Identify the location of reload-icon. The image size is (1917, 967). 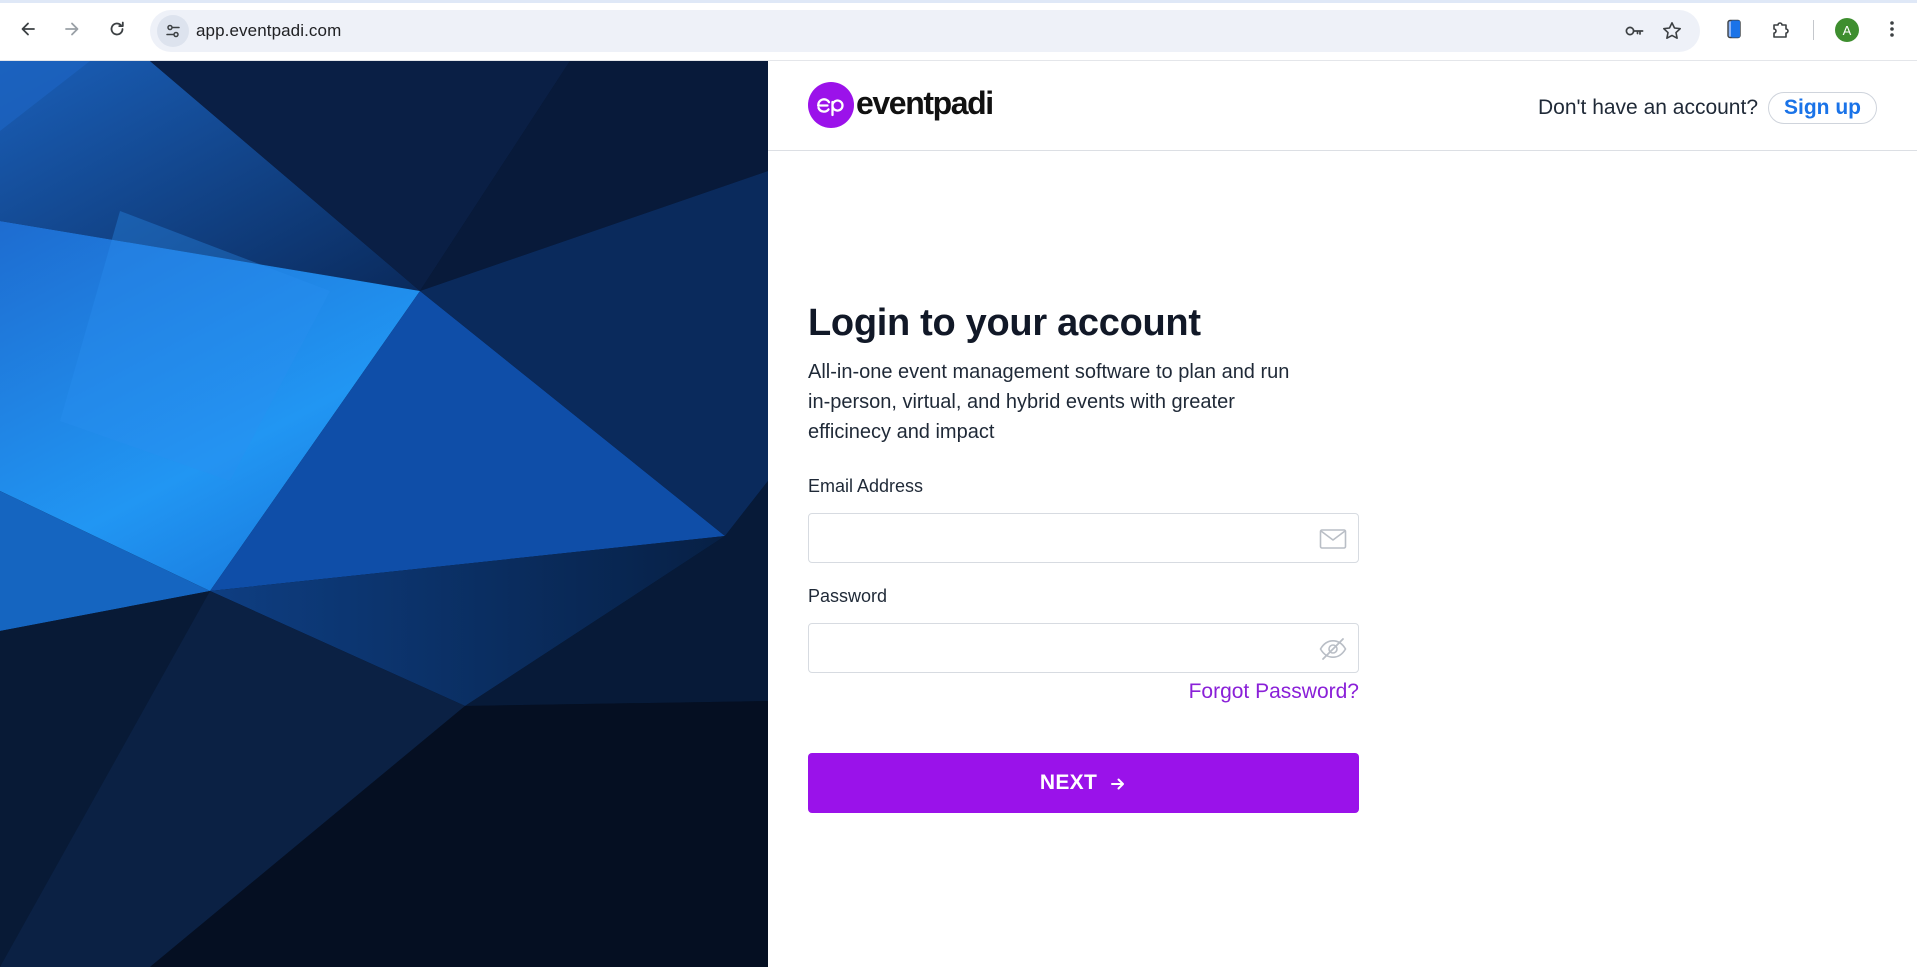
(117, 28).